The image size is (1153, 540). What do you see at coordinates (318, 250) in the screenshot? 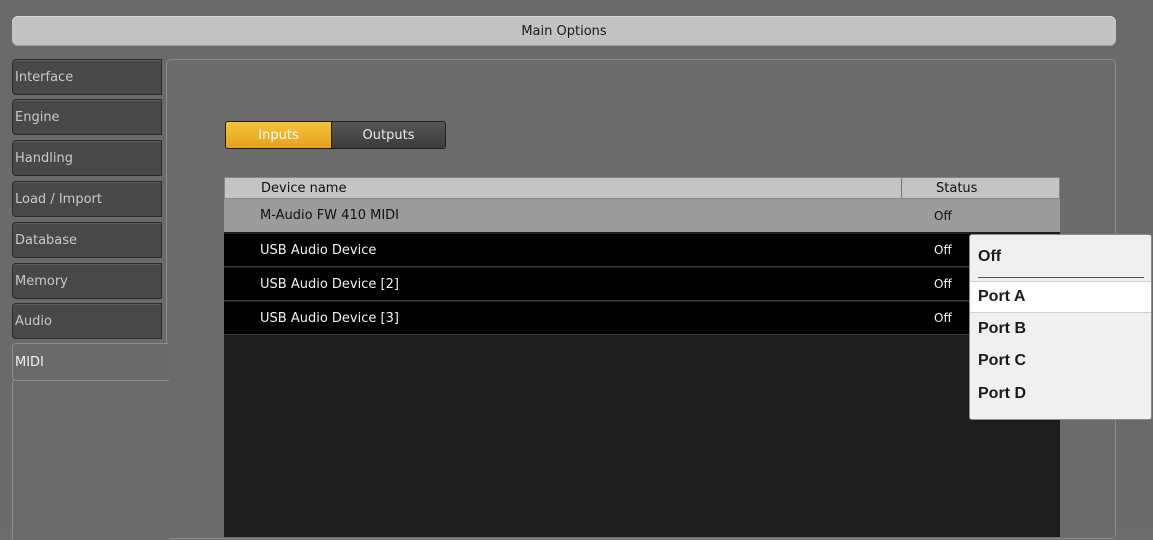
I see `device-name-cell: USB Audio Device` at bounding box center [318, 250].